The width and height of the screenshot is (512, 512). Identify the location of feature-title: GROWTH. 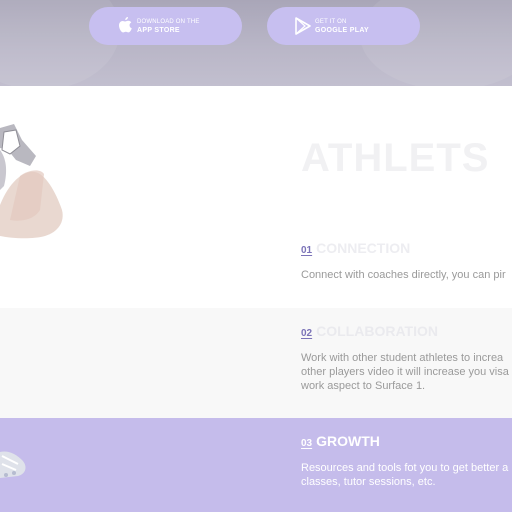
(348, 441).